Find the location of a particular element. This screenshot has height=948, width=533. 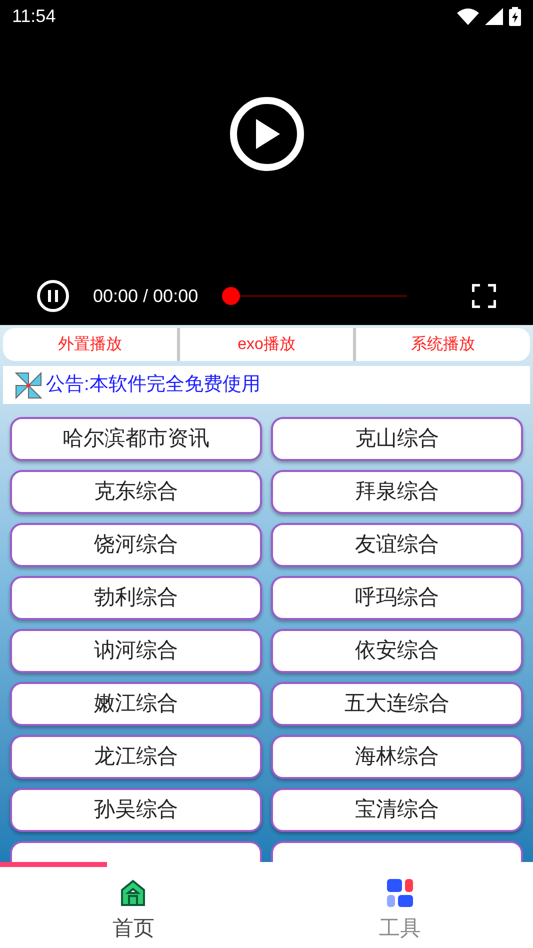

station-button: 孙吴综合 is located at coordinates (136, 810).